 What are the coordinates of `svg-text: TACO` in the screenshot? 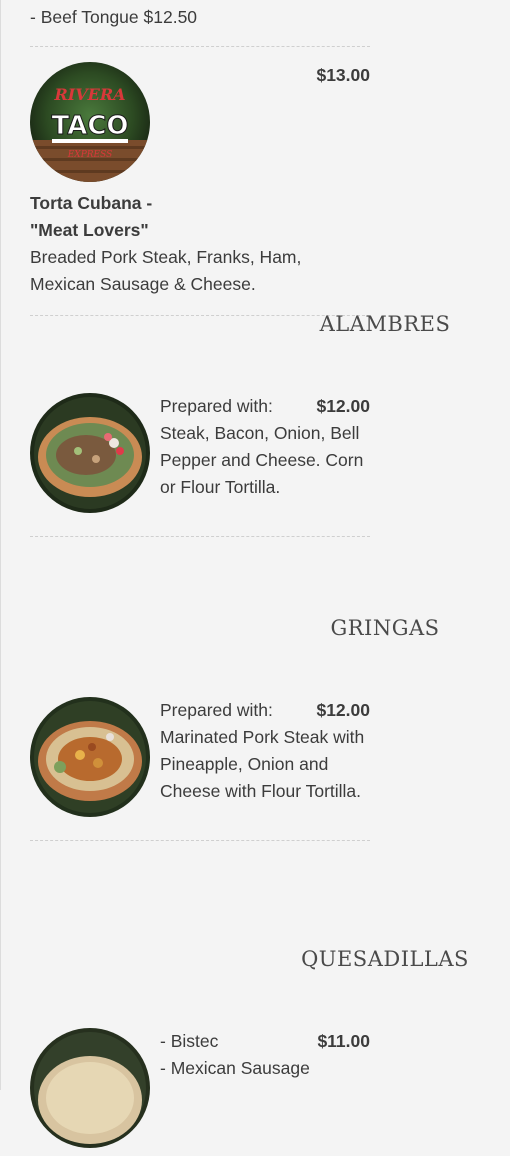 It's located at (89, 126).